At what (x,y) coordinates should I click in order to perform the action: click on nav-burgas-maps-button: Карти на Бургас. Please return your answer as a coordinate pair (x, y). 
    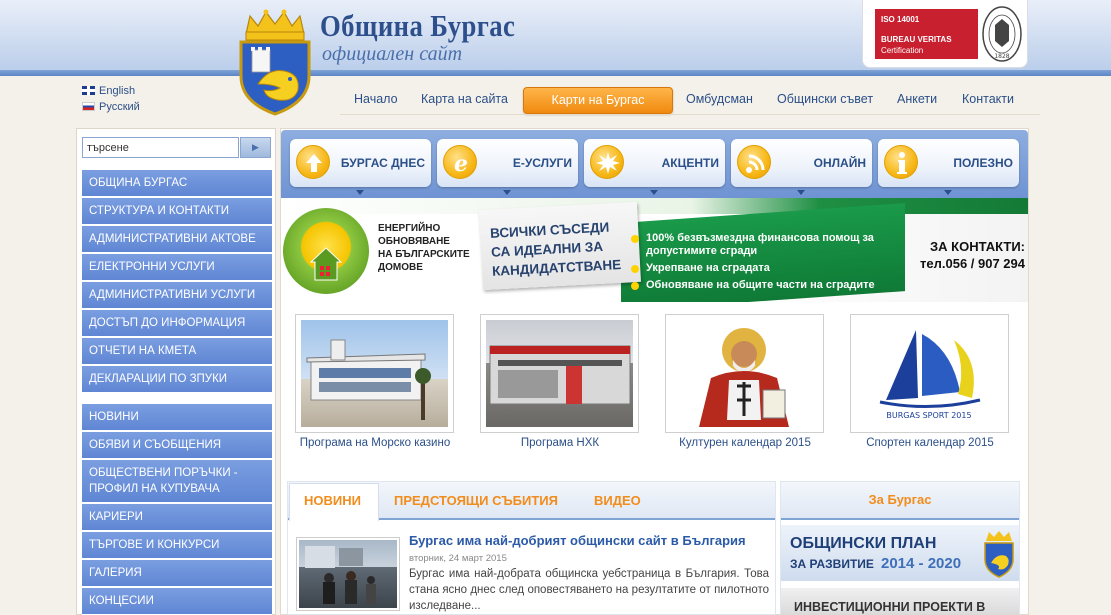
    Looking at the image, I should click on (598, 100).